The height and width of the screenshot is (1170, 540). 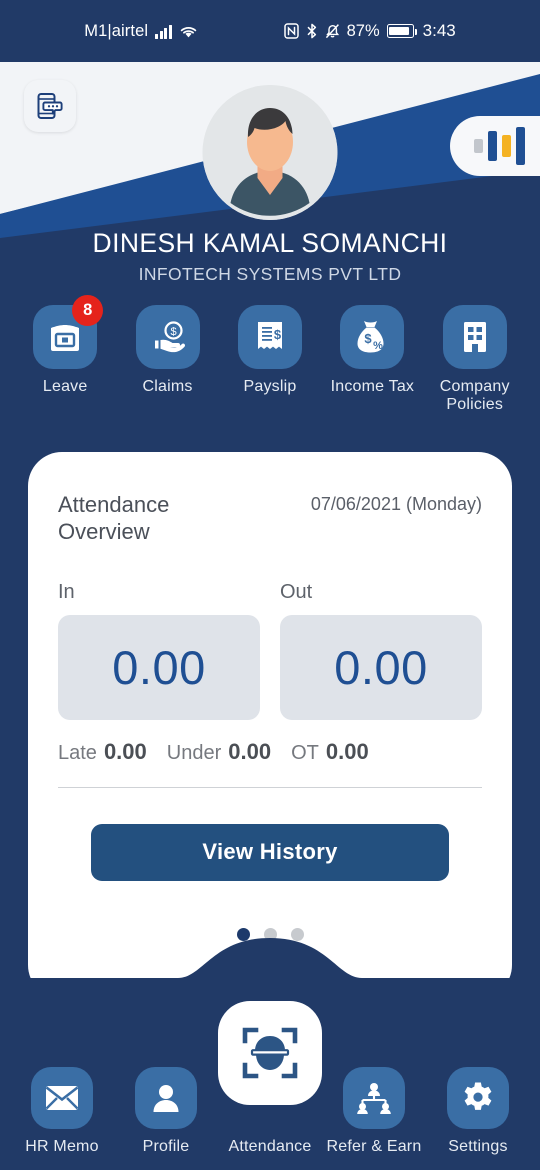 What do you see at coordinates (270, 274) in the screenshot?
I see `organization-label: INFOTECH SYSTEMS PVT LTD` at bounding box center [270, 274].